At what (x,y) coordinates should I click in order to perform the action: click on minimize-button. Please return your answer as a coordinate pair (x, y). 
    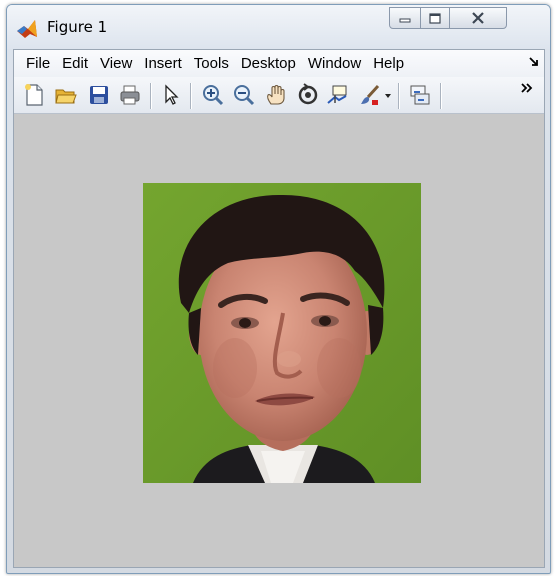
    Looking at the image, I should click on (405, 18).